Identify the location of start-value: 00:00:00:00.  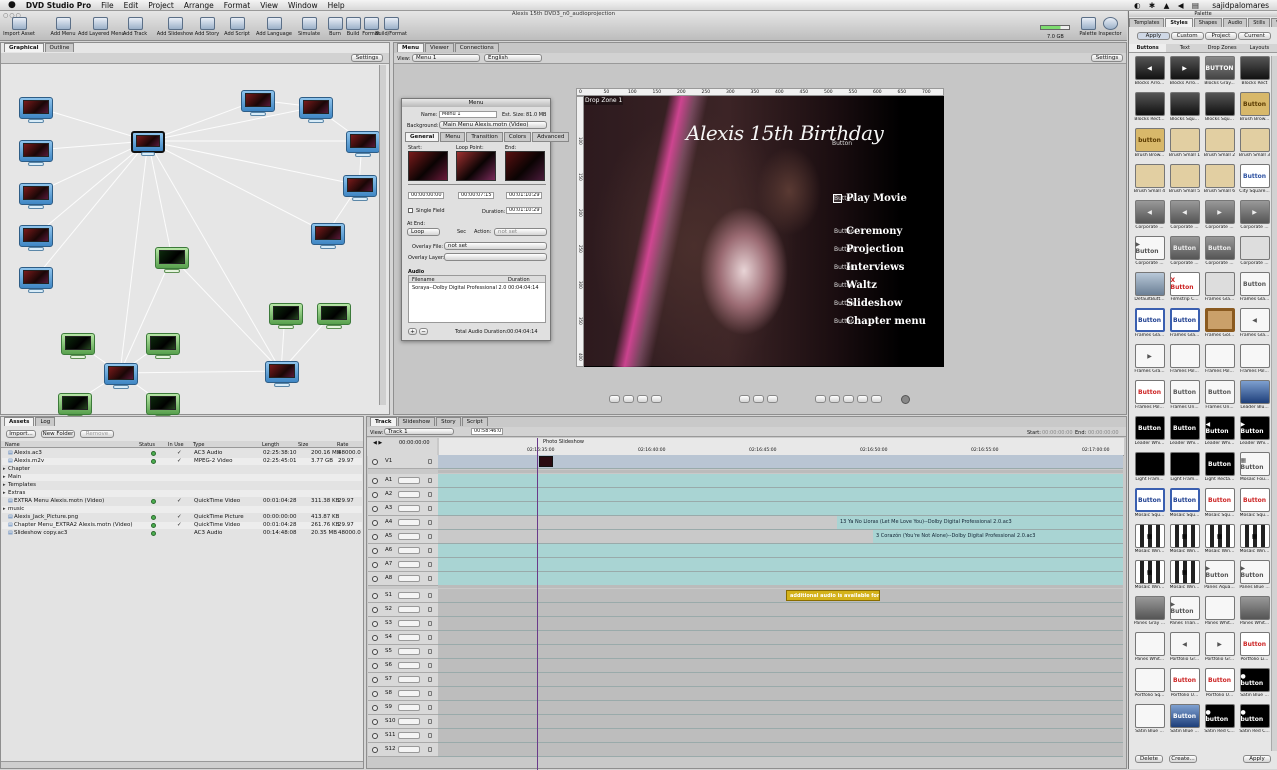
(1057, 433).